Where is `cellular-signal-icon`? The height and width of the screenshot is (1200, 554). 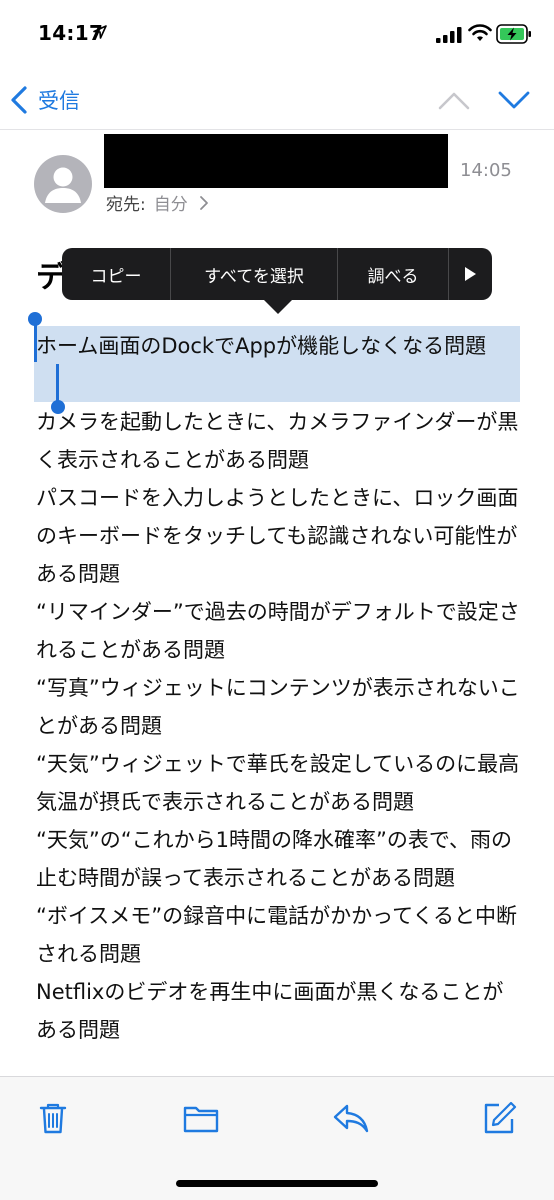 cellular-signal-icon is located at coordinates (449, 35).